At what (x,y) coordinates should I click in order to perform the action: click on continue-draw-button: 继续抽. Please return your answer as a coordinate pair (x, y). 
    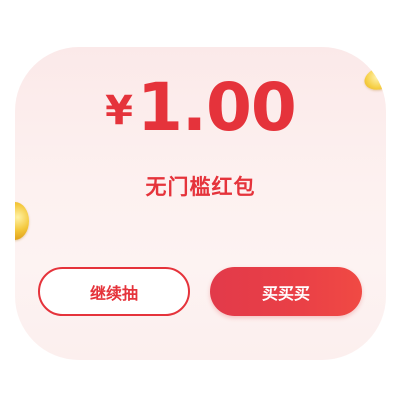
    Looking at the image, I should click on (114, 291).